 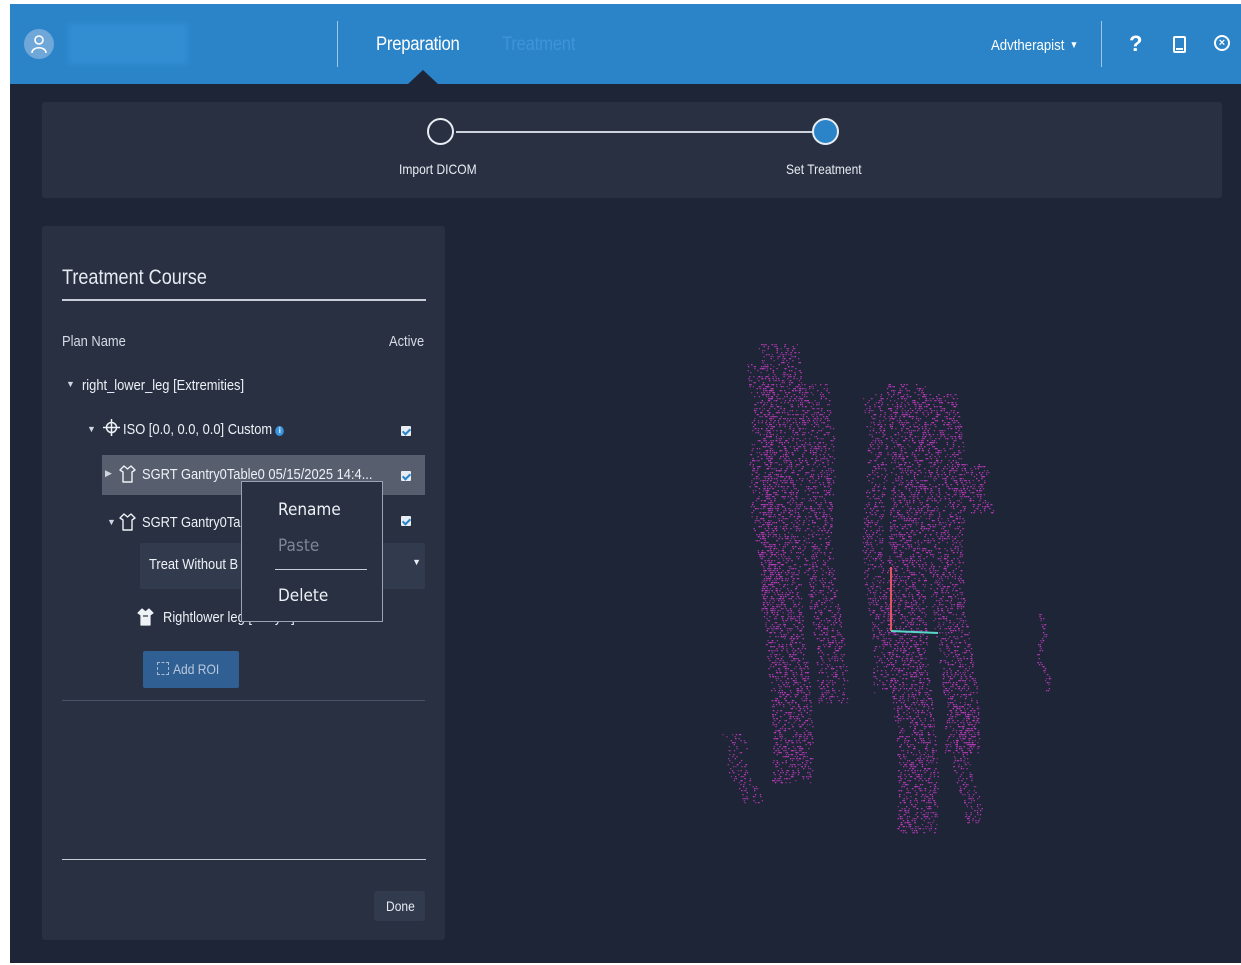 I want to click on column-header-plan-name: Plan Name, so click(x=94, y=341).